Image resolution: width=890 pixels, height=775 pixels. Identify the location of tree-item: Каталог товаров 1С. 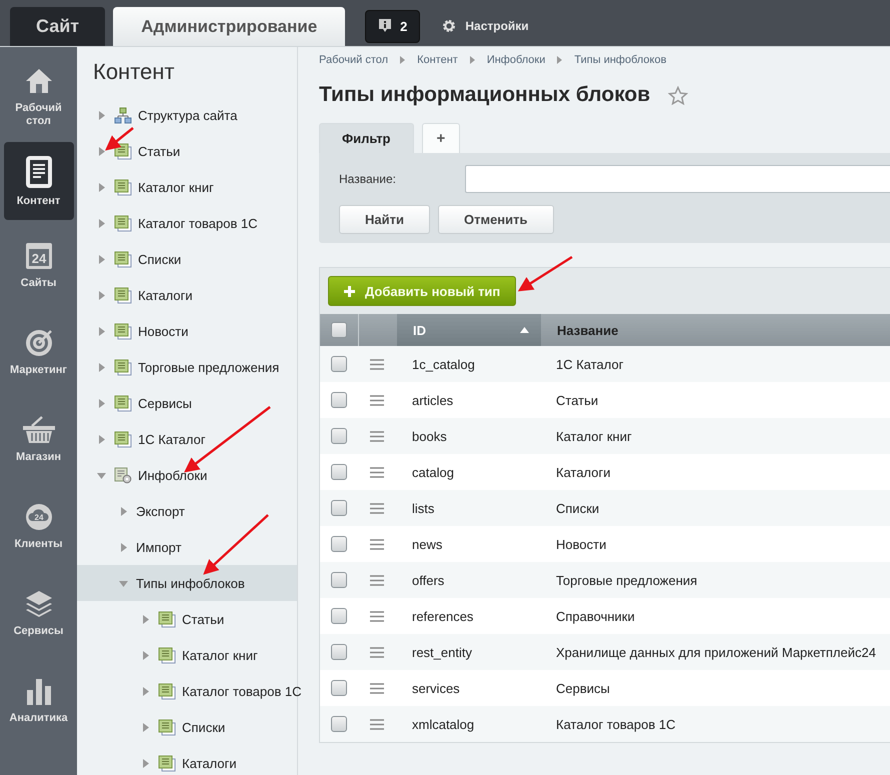
(187, 223).